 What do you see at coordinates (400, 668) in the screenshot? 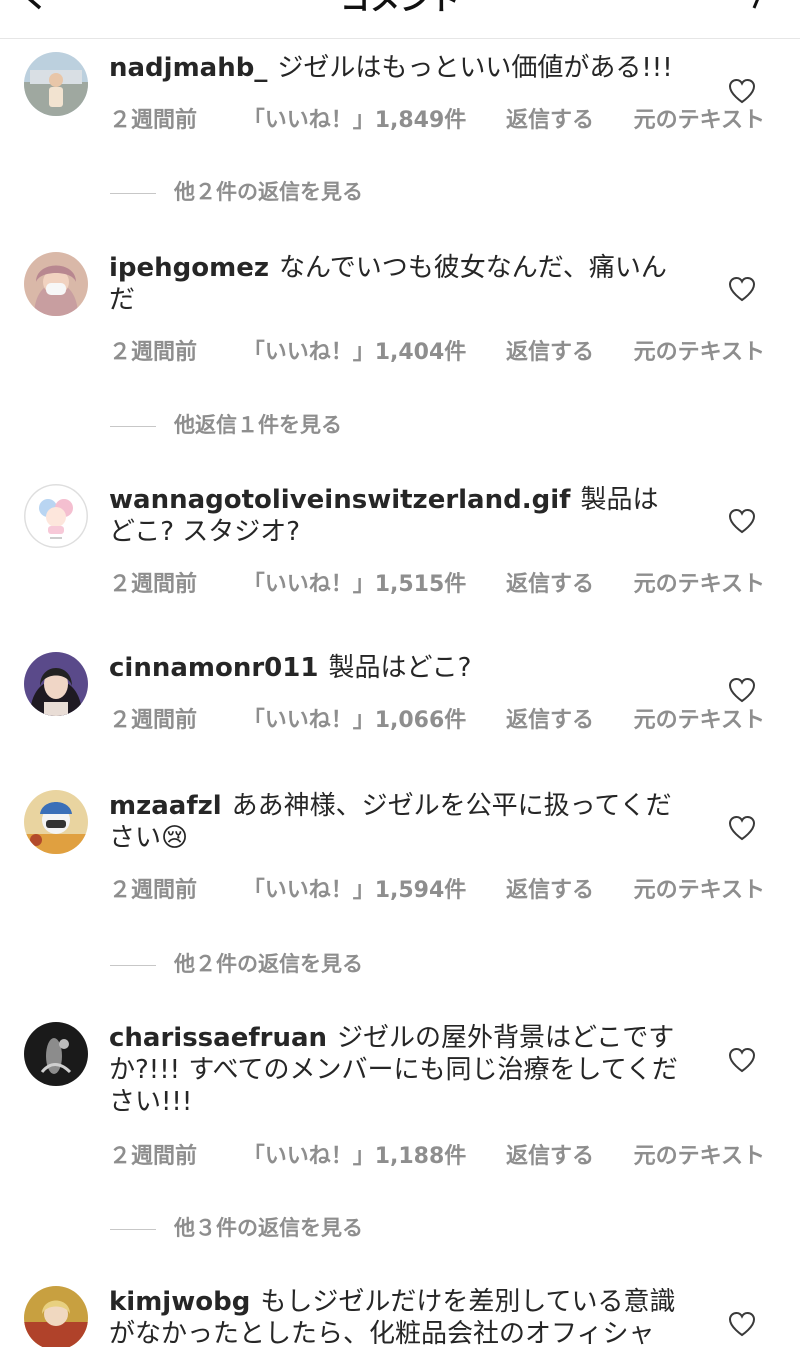
I see `comment-text: 製品はどこ?` at bounding box center [400, 668].